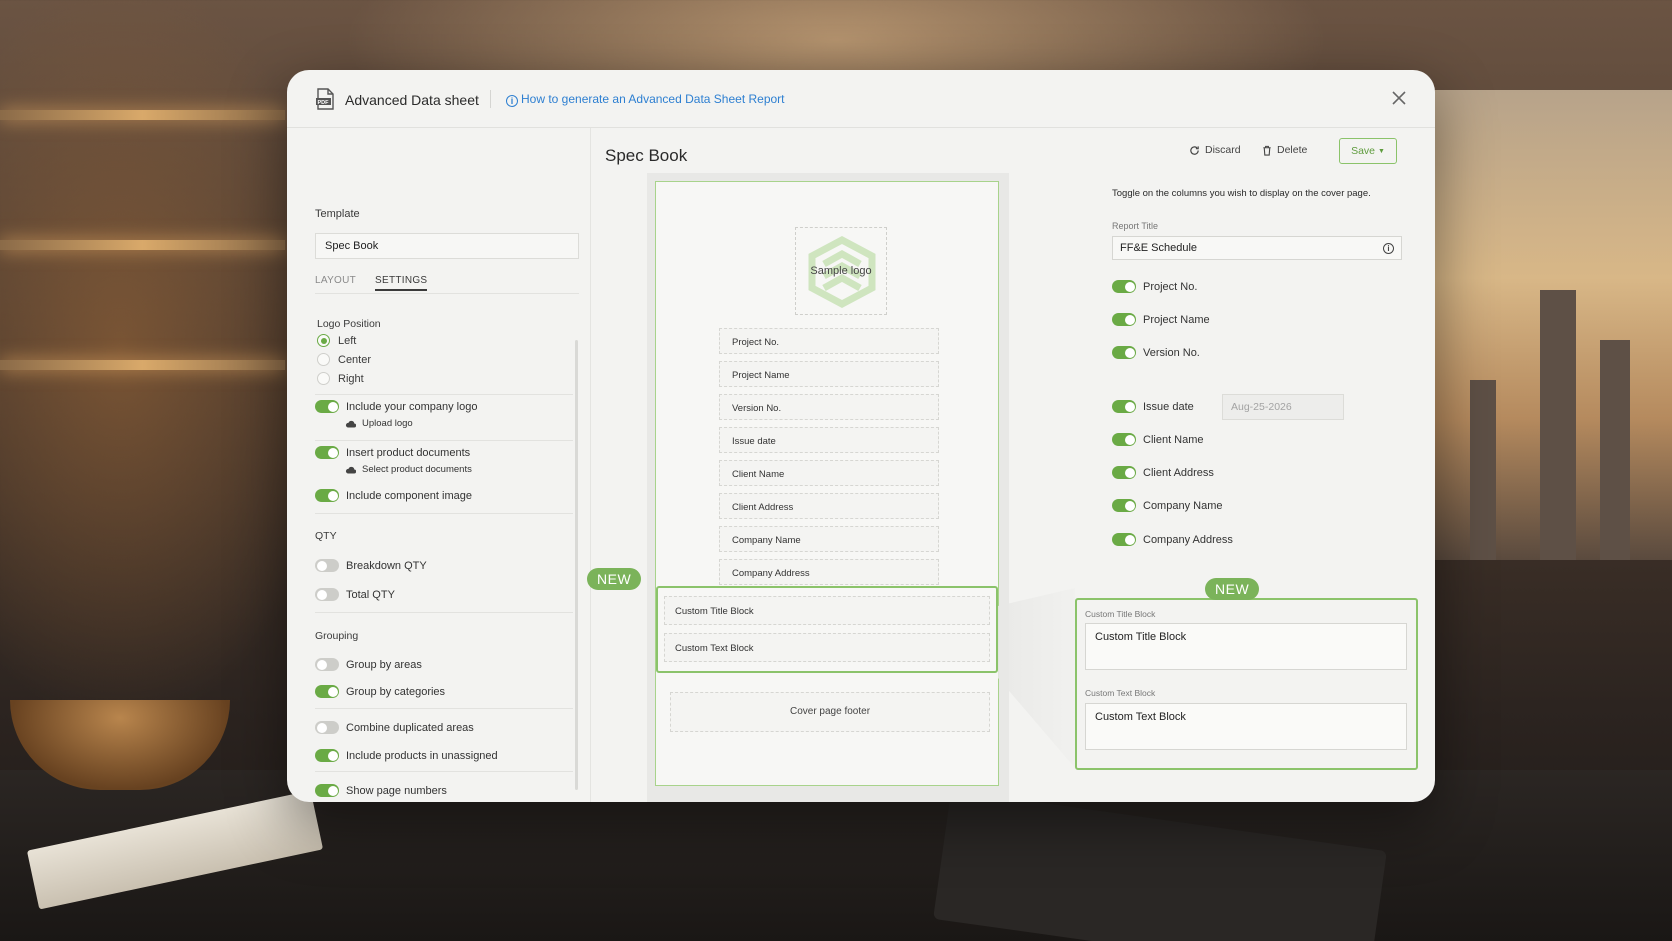 This screenshot has width=1672, height=941. What do you see at coordinates (1120, 614) in the screenshot?
I see `custom-title-label: Custom Title Block` at bounding box center [1120, 614].